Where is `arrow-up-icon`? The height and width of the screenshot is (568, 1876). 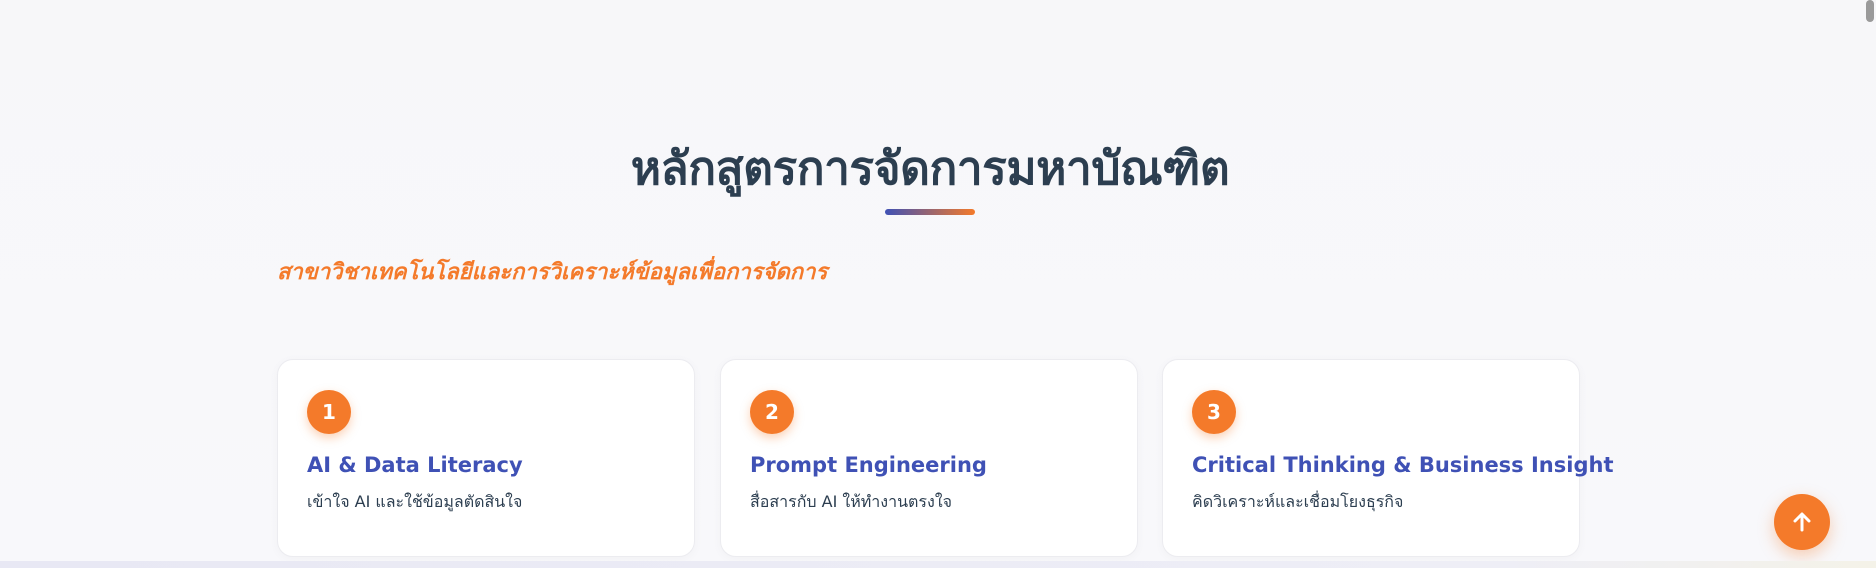 arrow-up-icon is located at coordinates (1802, 522).